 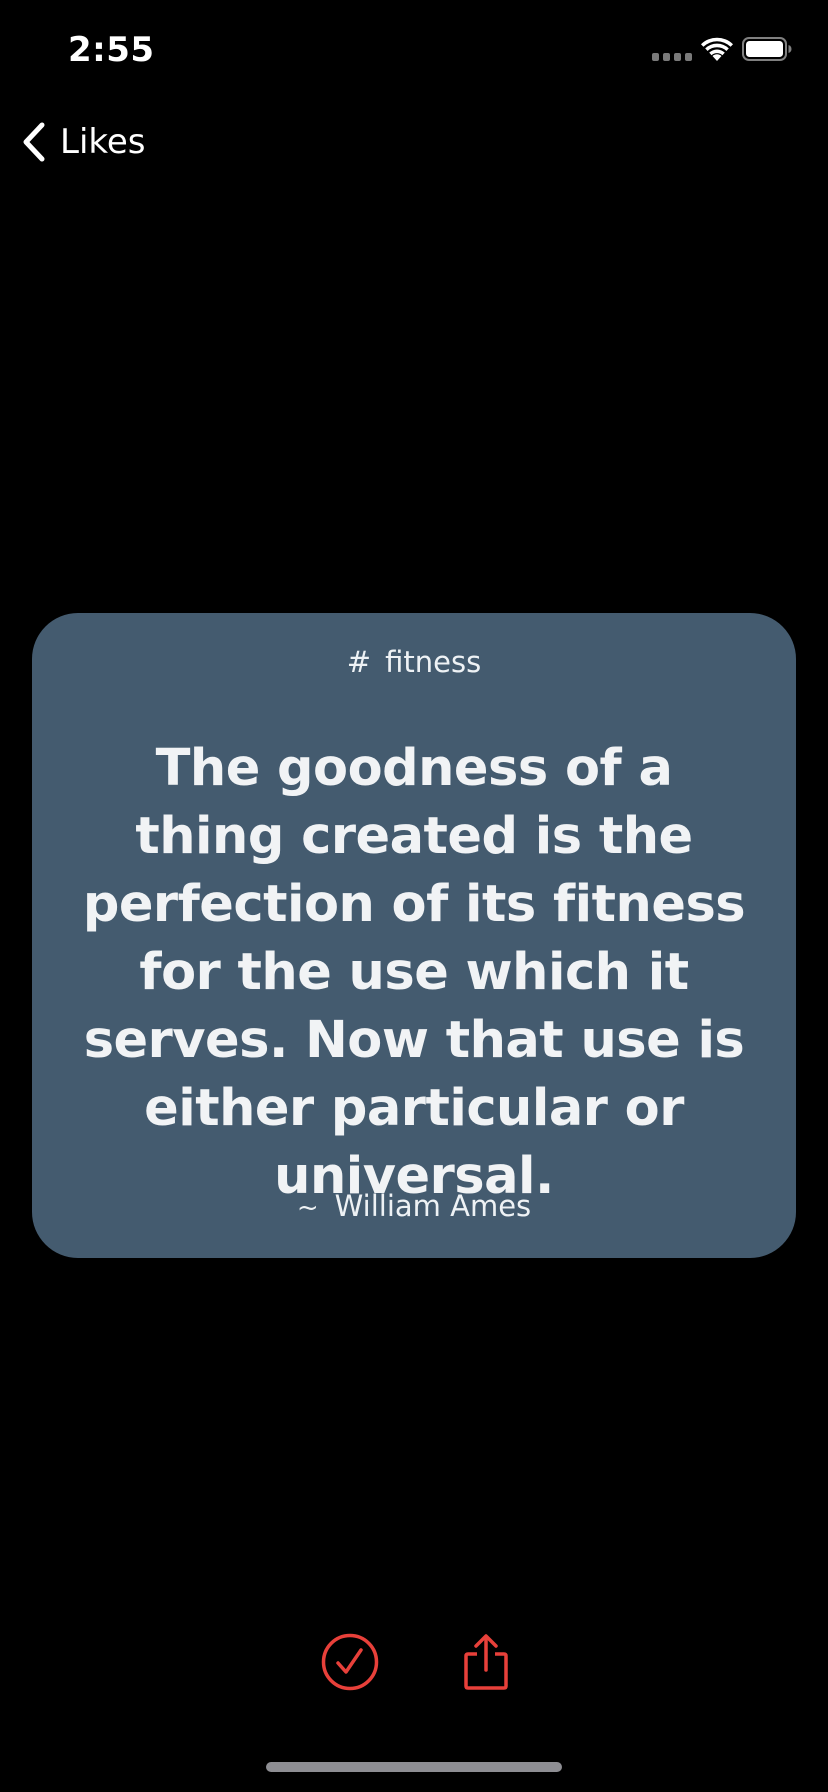 I want to click on status-time: 2:55, so click(x=111, y=50).